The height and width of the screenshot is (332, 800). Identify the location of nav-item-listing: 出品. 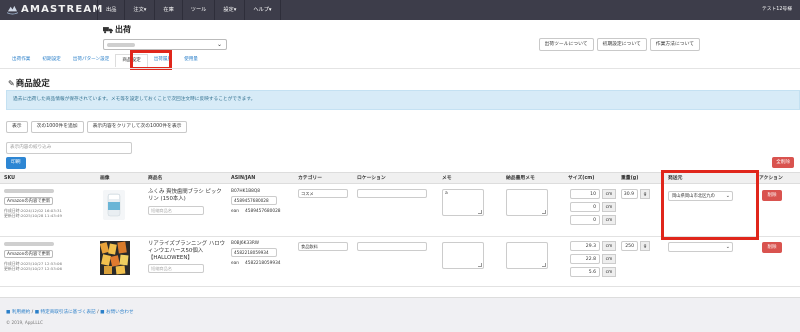
(110, 10).